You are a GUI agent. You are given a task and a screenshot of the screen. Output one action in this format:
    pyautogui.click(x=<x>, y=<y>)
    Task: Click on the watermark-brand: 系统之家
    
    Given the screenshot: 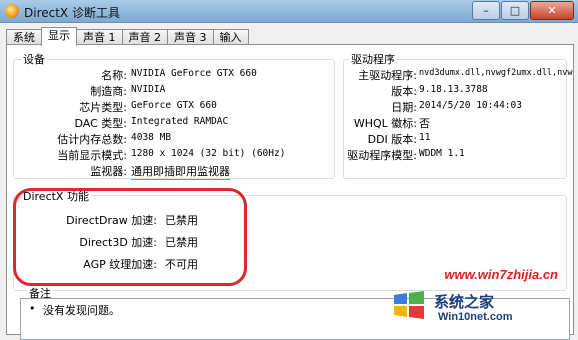 What is the action you would take?
    pyautogui.click(x=464, y=302)
    